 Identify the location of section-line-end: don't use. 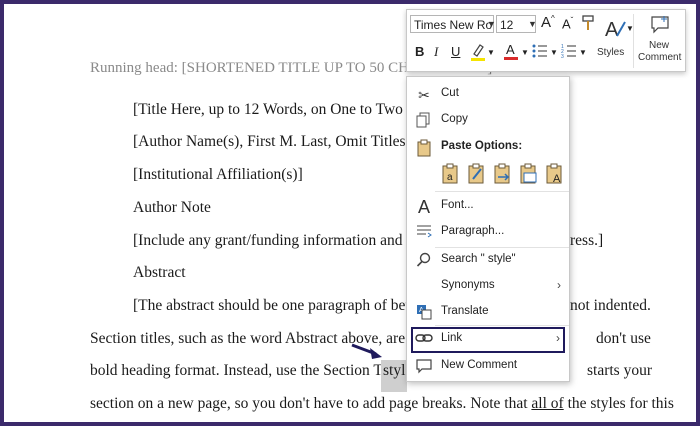
(623, 339).